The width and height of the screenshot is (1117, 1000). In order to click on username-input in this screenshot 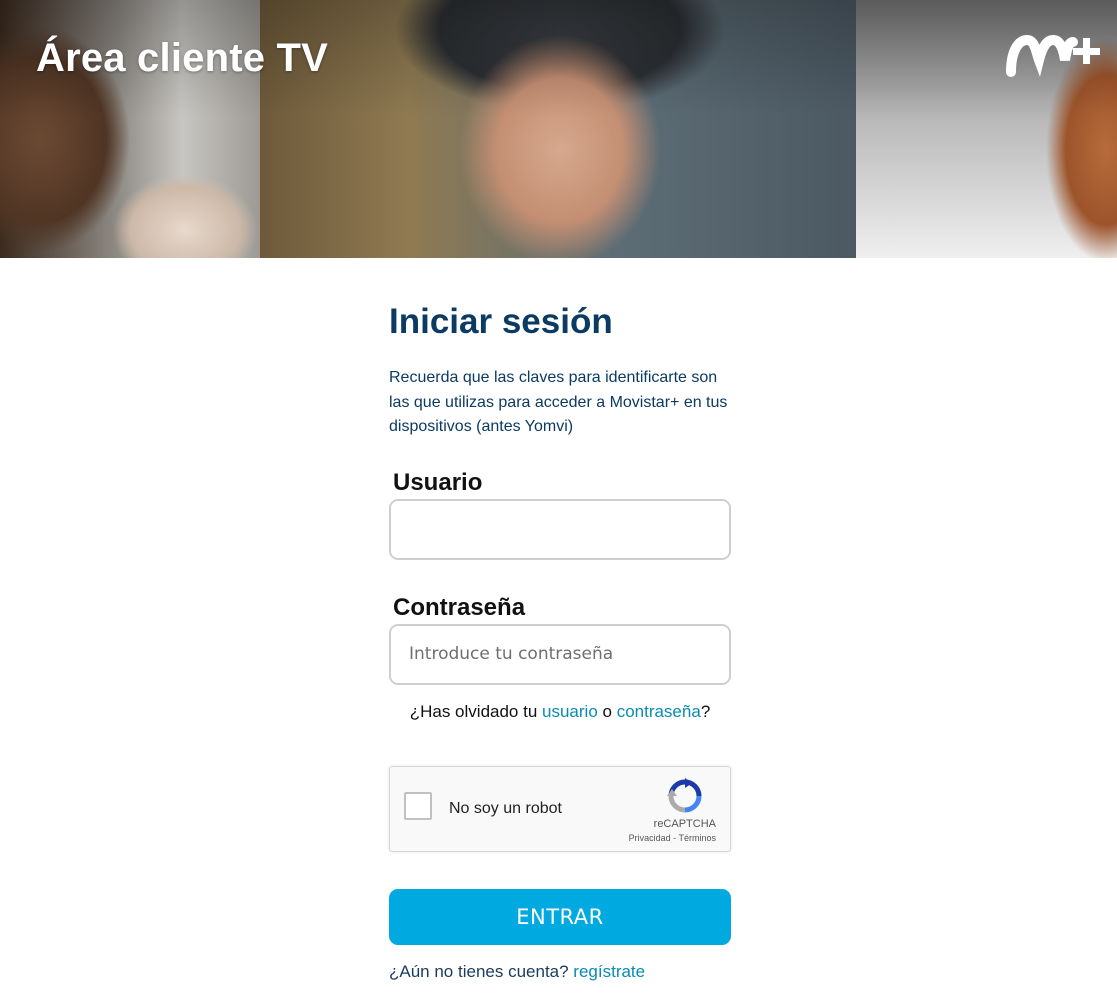, I will do `click(560, 529)`.